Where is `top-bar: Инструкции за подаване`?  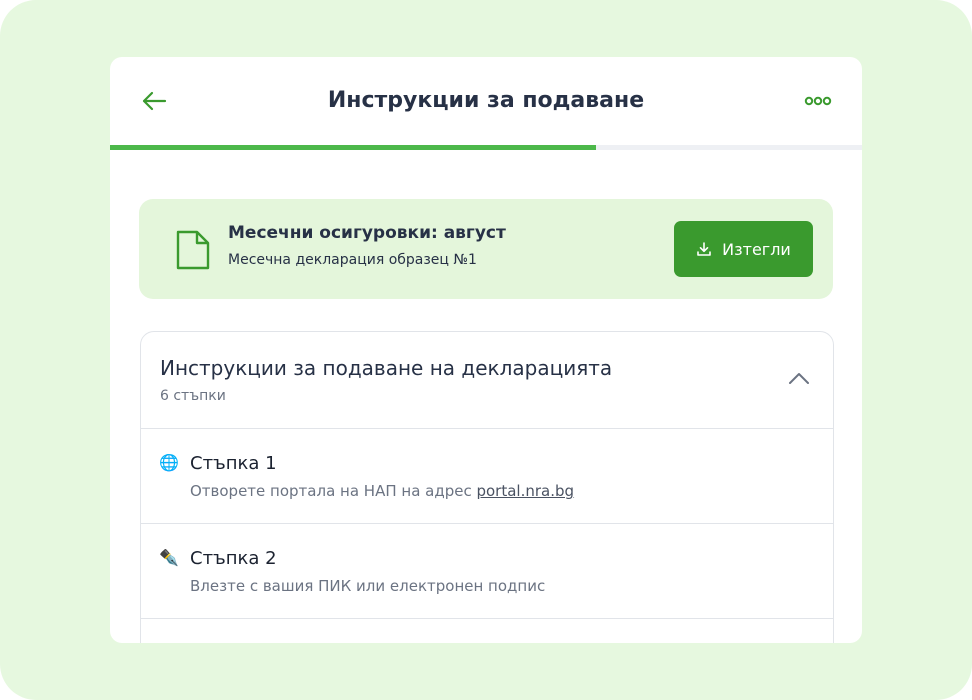 top-bar: Инструкции за подаване is located at coordinates (486, 101).